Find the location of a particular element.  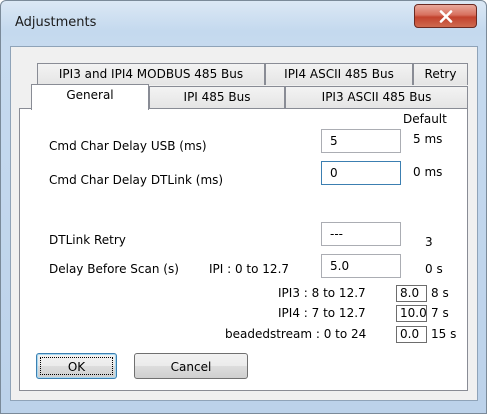

tab-ipi4-ascii-485-bus: IPI4 ASCII 485 Bus is located at coordinates (339, 74).